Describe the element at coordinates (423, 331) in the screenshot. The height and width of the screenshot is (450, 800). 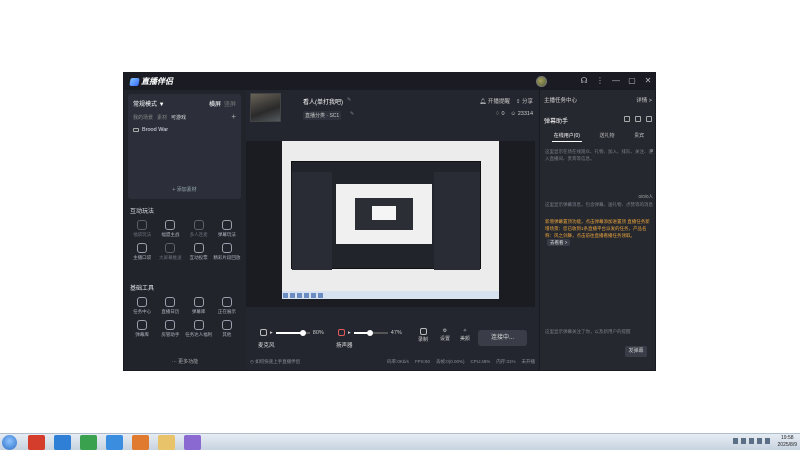
I see `camera-icon` at that location.